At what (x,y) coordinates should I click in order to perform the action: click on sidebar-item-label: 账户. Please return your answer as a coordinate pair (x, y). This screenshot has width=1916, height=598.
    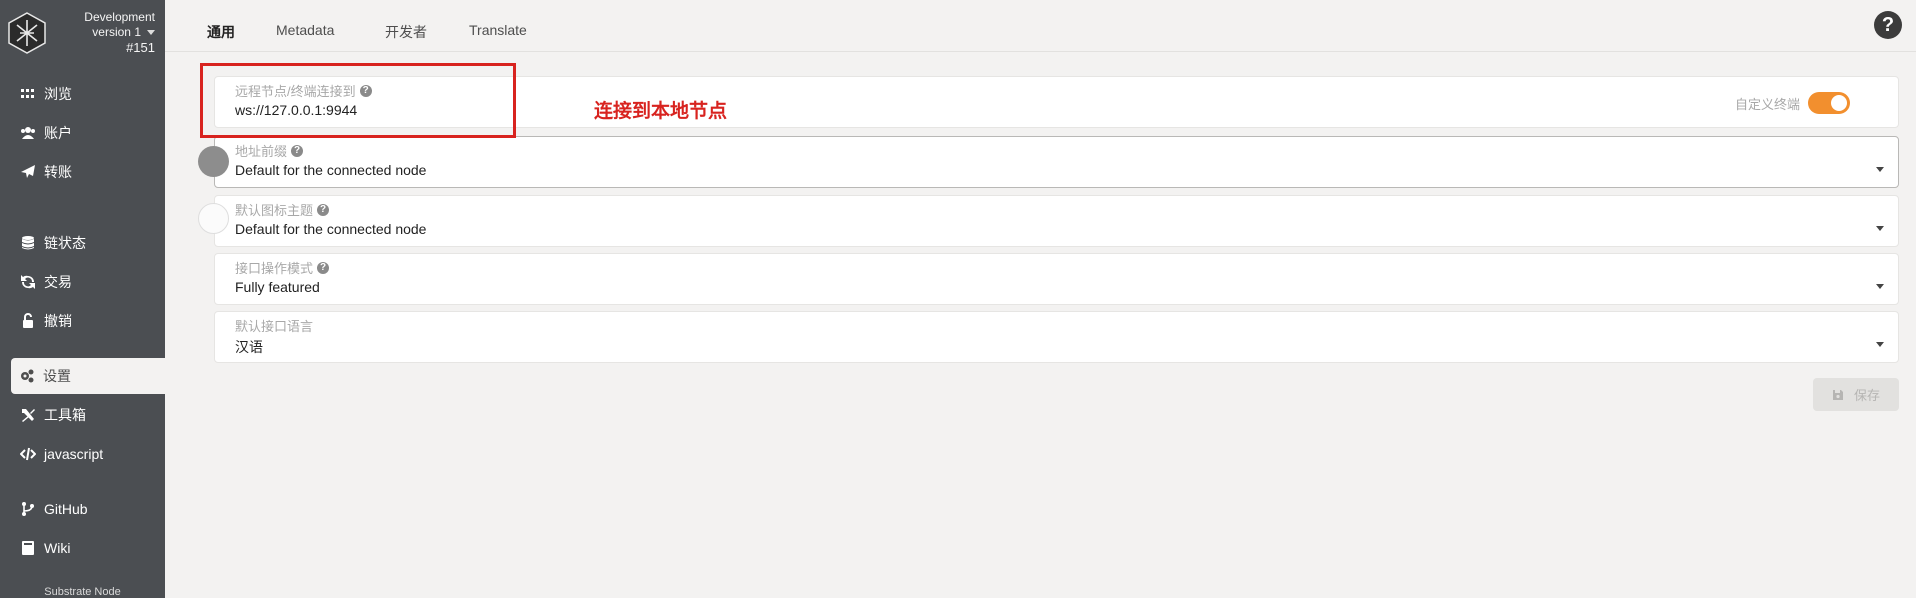
    Looking at the image, I should click on (58, 133).